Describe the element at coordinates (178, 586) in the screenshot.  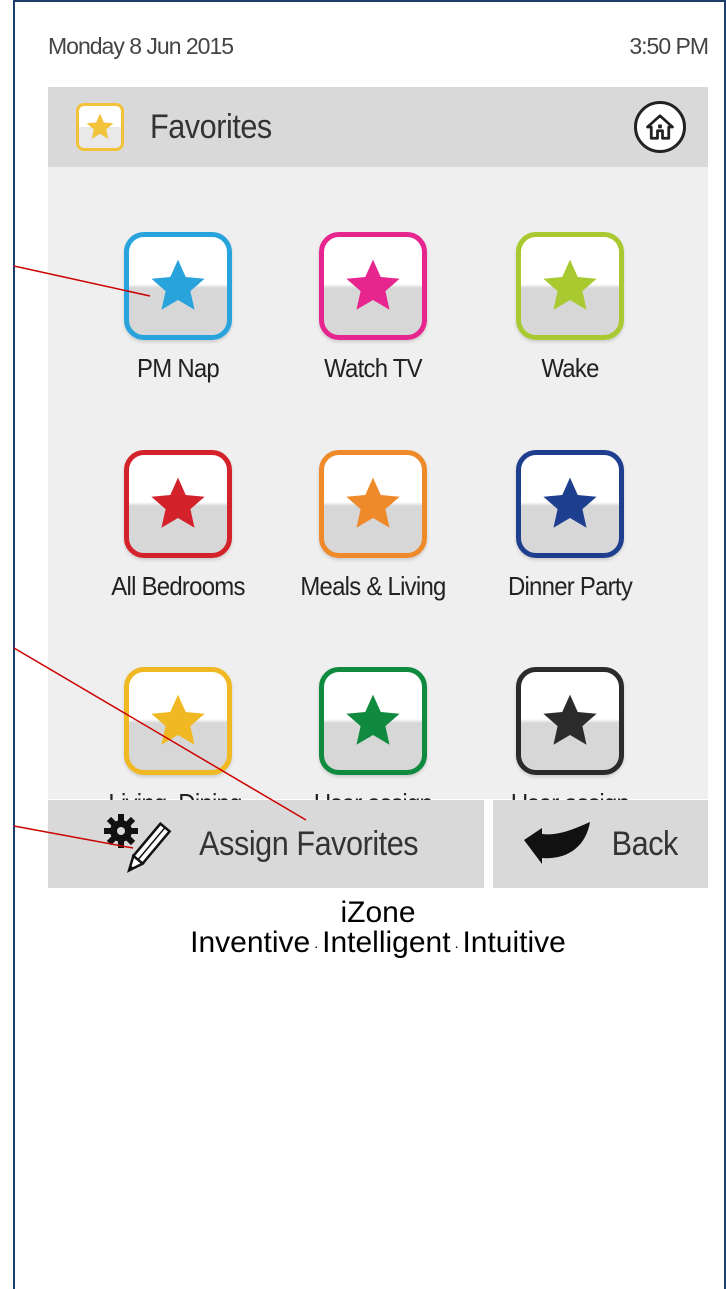
I see `favorite-label: All Bedrooms` at that location.